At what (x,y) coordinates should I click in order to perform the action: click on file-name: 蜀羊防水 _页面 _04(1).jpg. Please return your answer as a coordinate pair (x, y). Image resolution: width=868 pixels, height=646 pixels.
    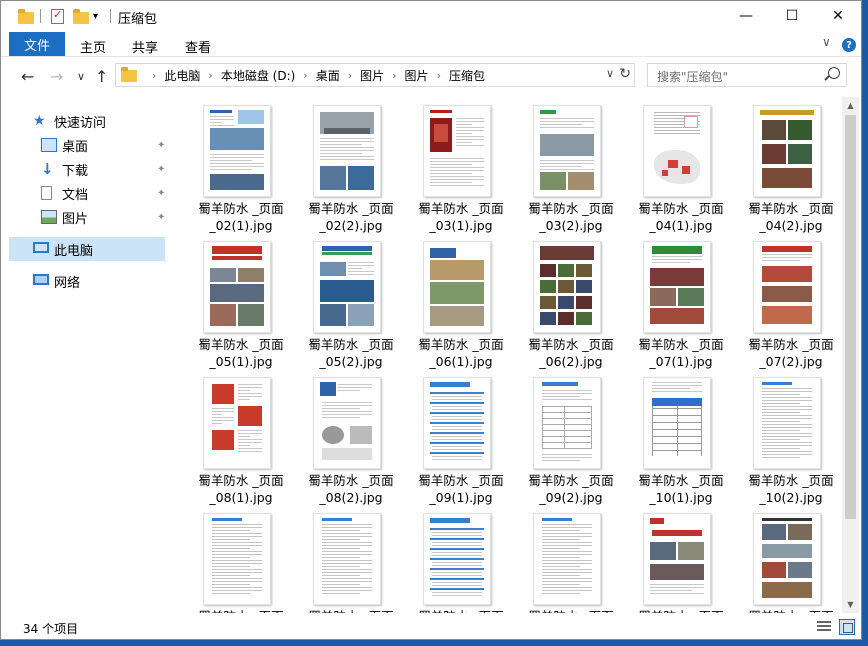
    Looking at the image, I should click on (681, 217).